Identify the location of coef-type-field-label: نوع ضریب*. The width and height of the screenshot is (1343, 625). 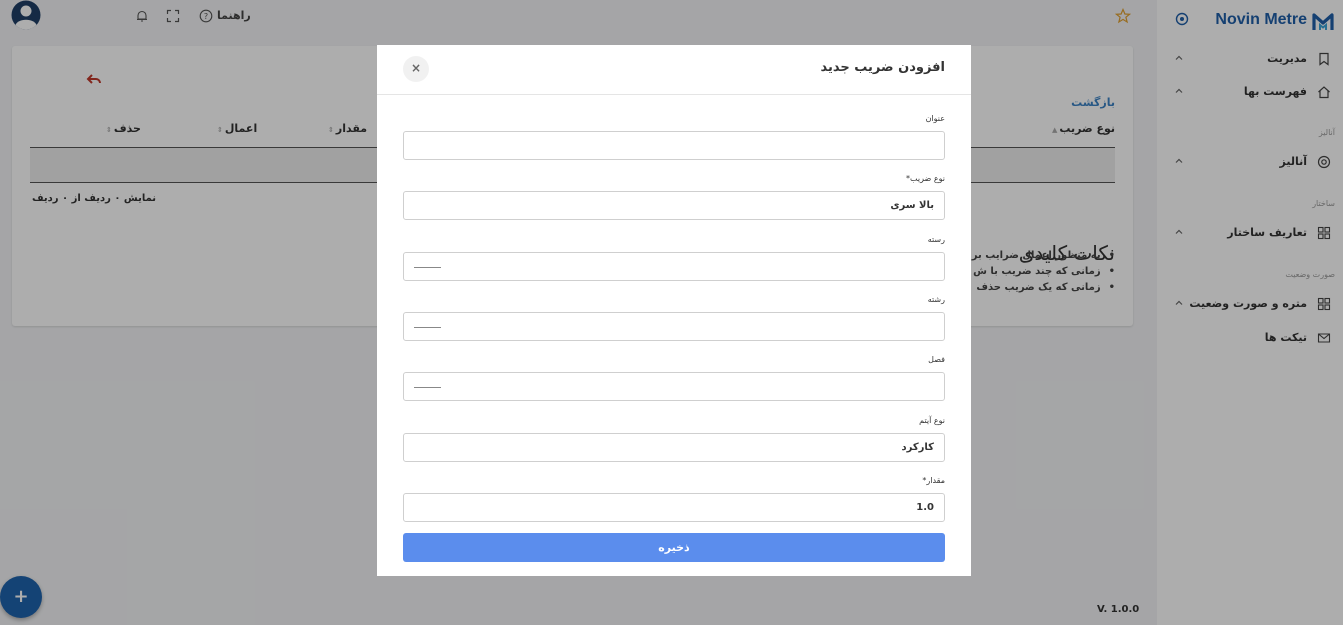
(925, 178).